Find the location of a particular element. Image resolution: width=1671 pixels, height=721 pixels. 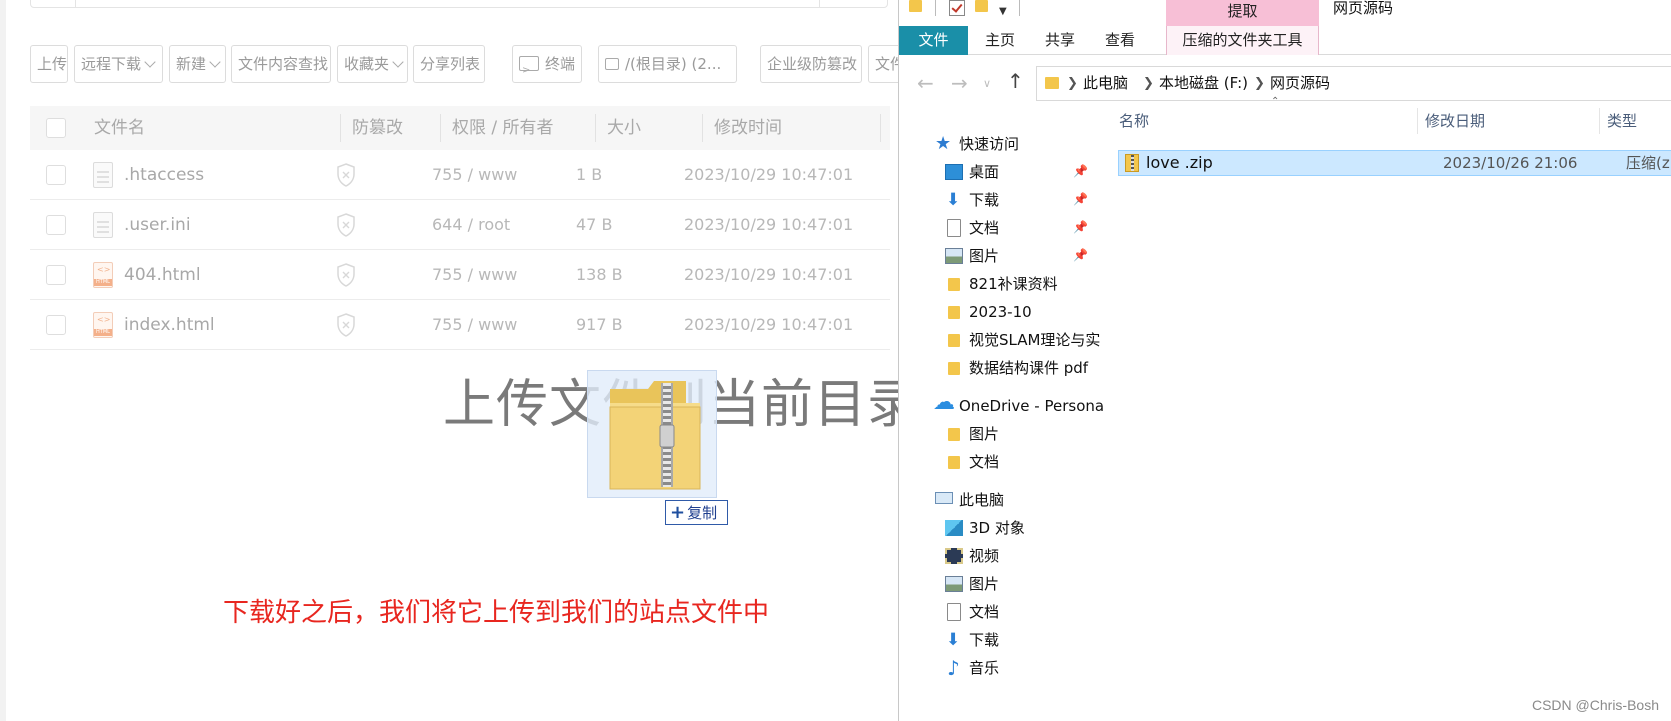

terminal-icon is located at coordinates (529, 67).